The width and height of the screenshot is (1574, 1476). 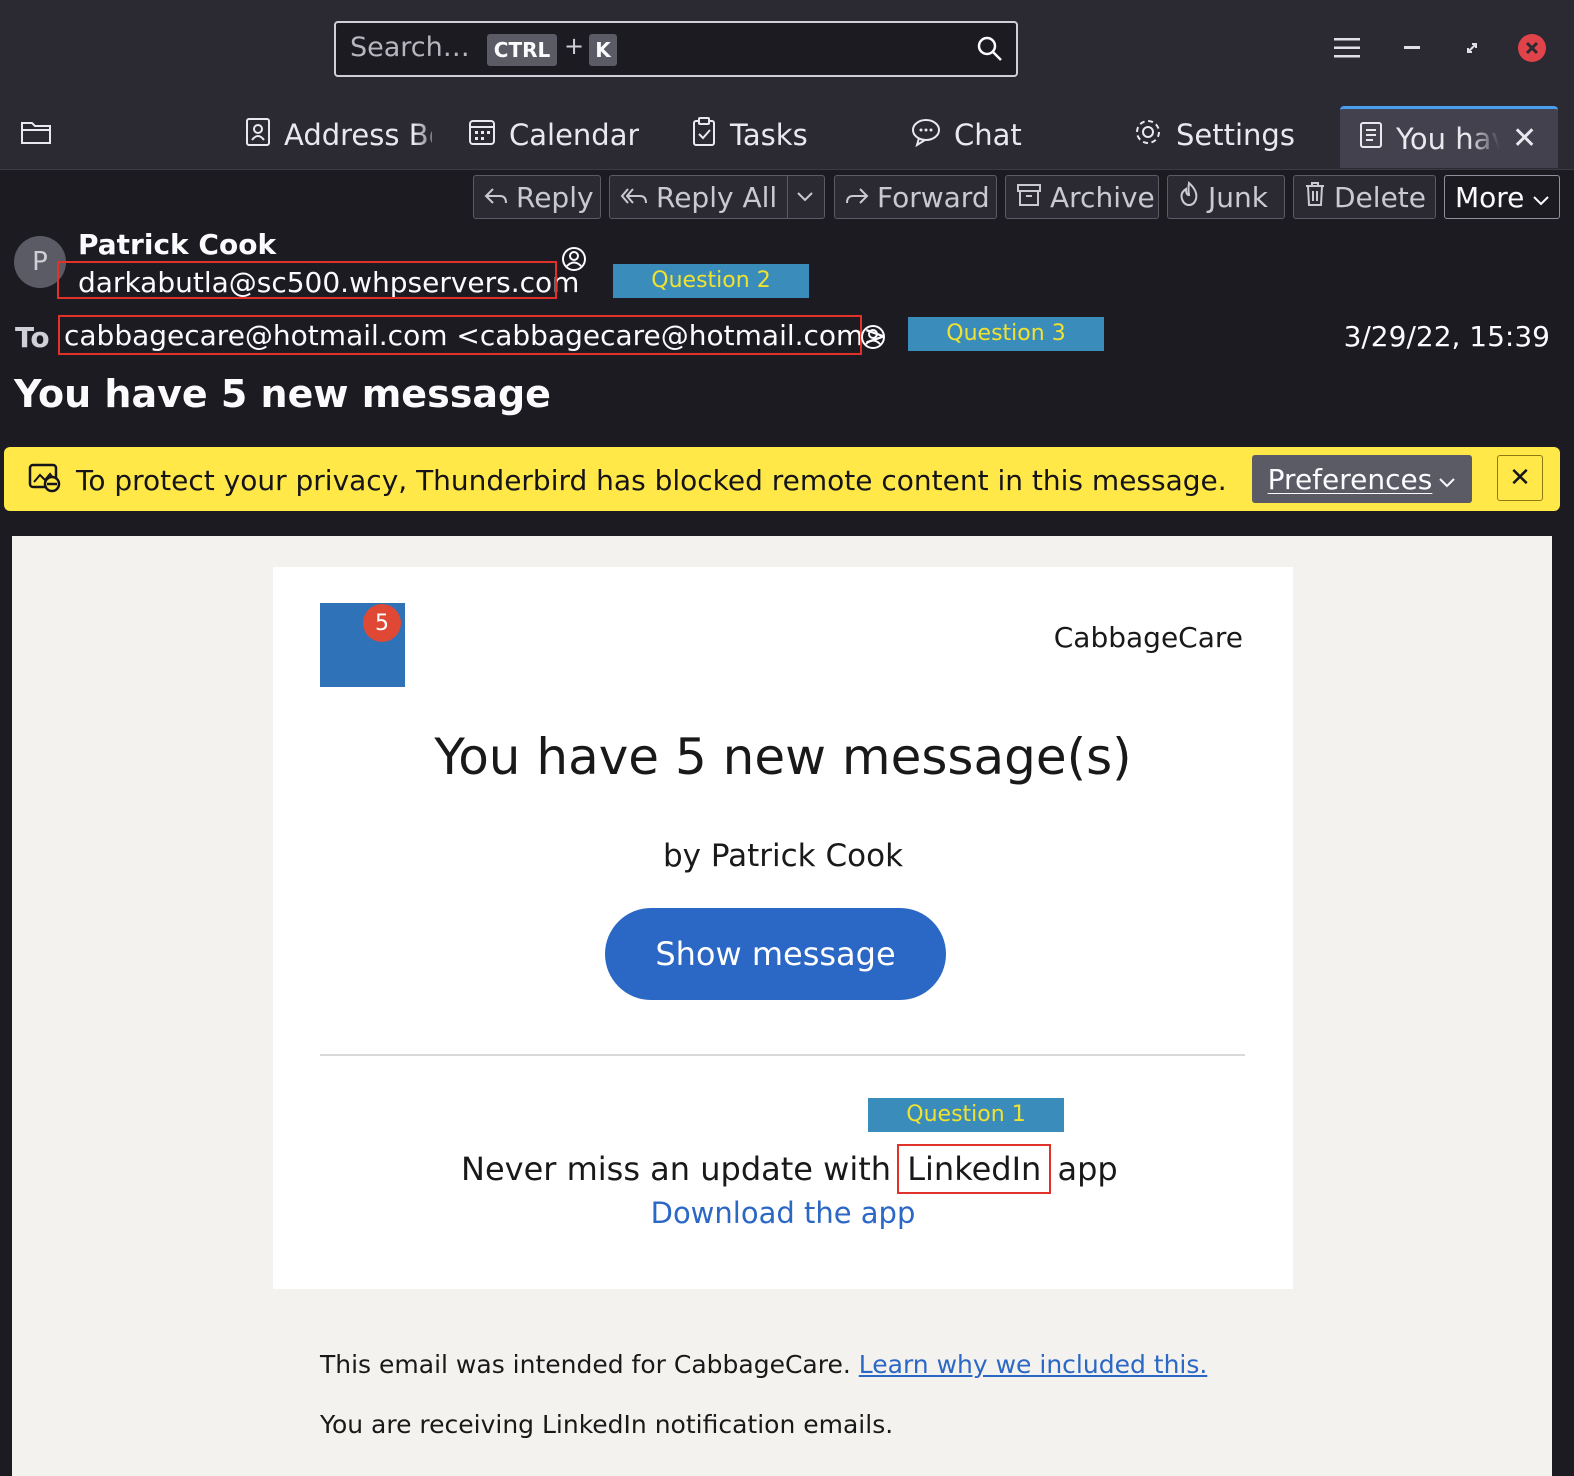 I want to click on tasks-icon, so click(x=704, y=135).